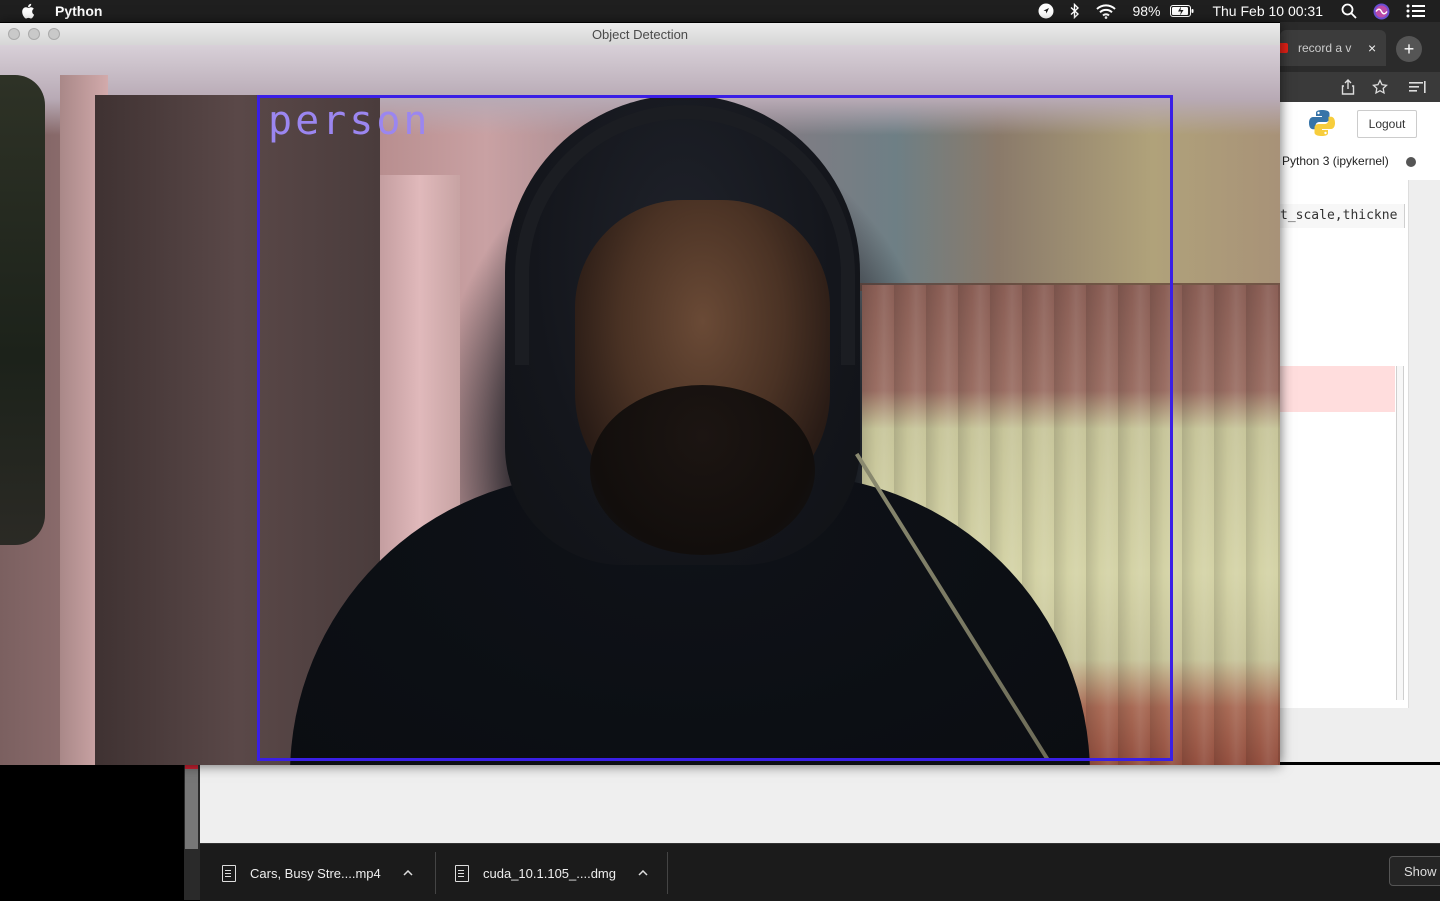  Describe the element at coordinates (1337, 389) in the screenshot. I see `error-output-cell` at that location.